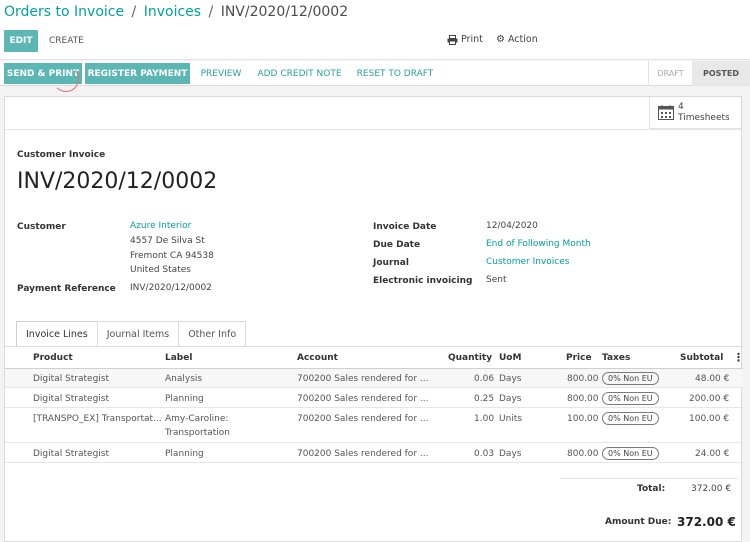  Describe the element at coordinates (484, 454) in the screenshot. I see `cell-quantity: 0.03` at that location.